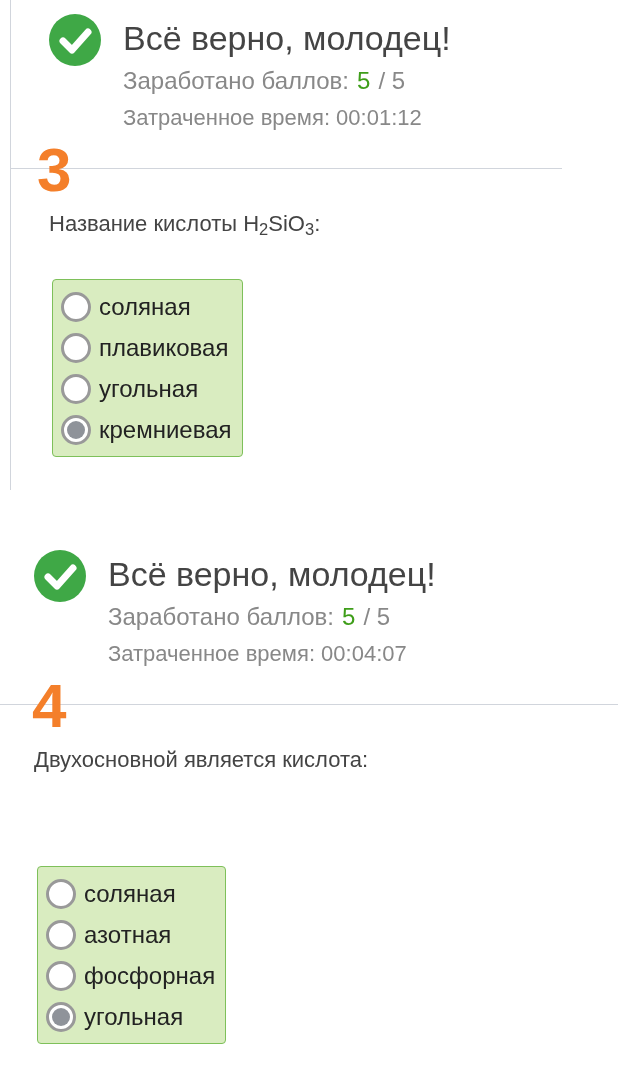  Describe the element at coordinates (54, 170) in the screenshot. I see `question-number: 3` at that location.